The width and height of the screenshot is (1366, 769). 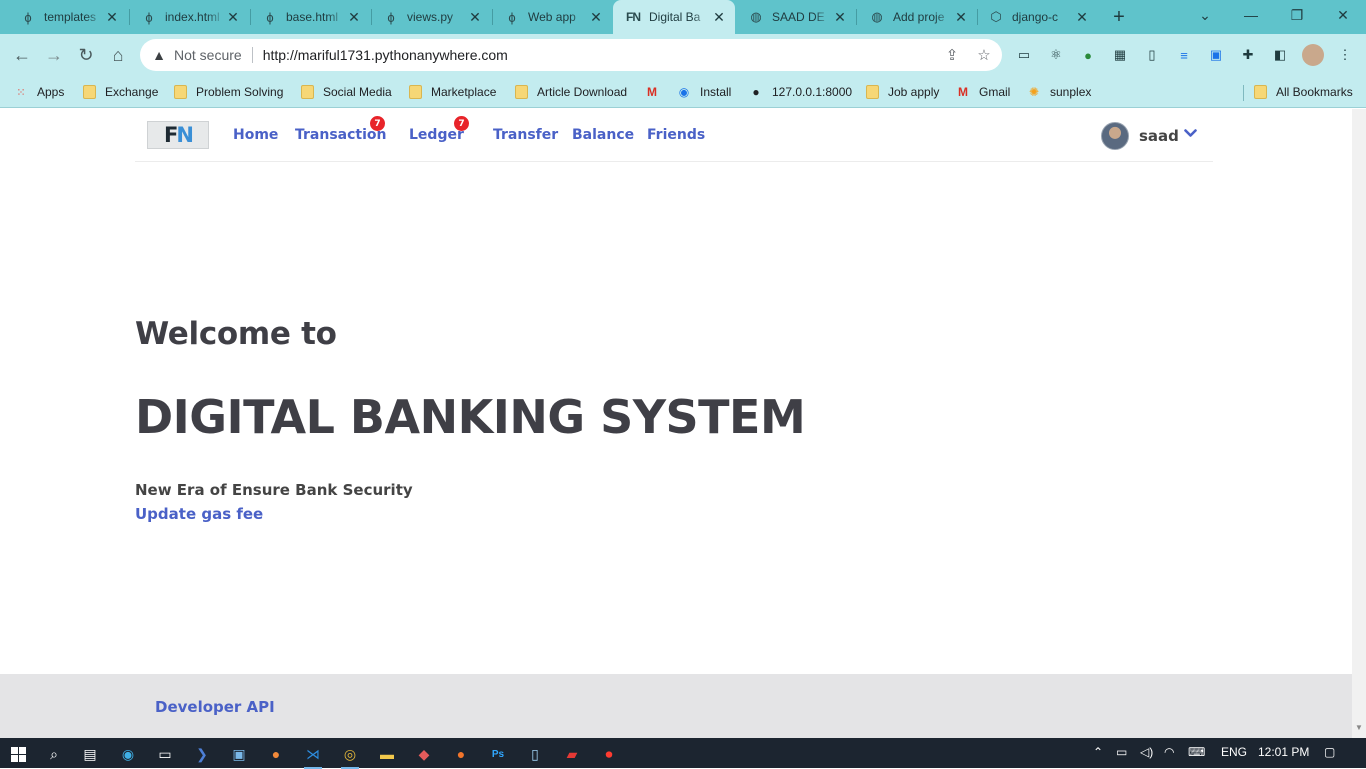 What do you see at coordinates (461, 754) in the screenshot?
I see `firefox-icon: ●` at bounding box center [461, 754].